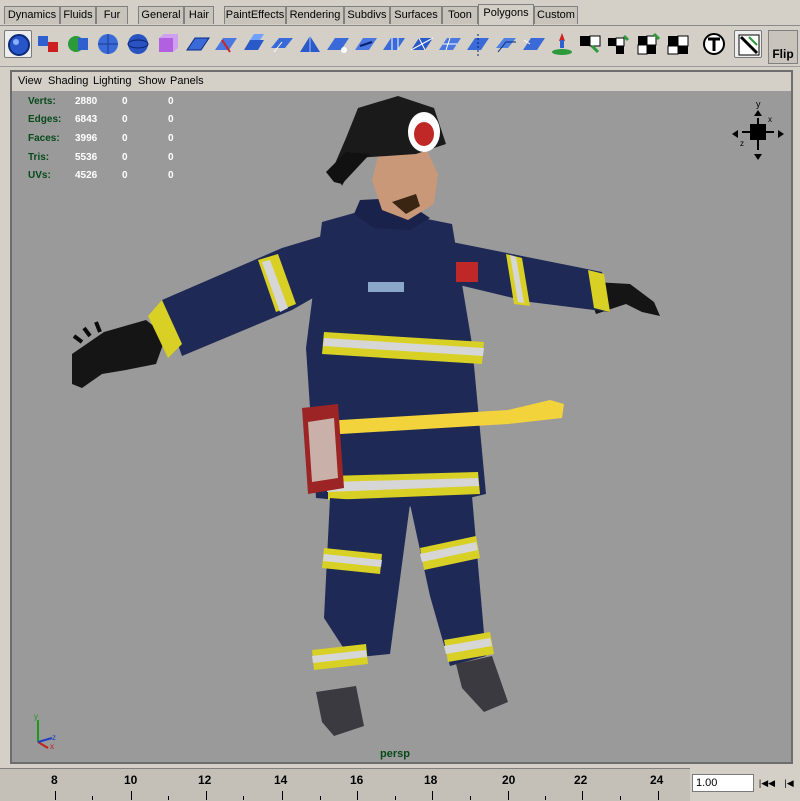  I want to click on tab-hair: Hair, so click(199, 15).